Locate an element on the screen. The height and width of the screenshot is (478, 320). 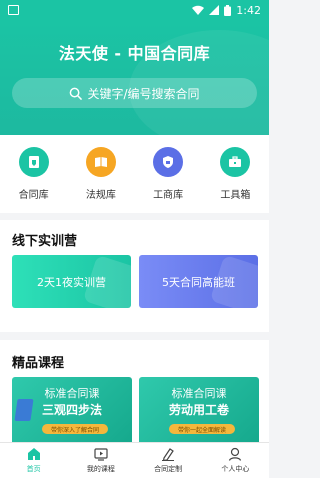
tab-label: 首页 is located at coordinates (33, 469).